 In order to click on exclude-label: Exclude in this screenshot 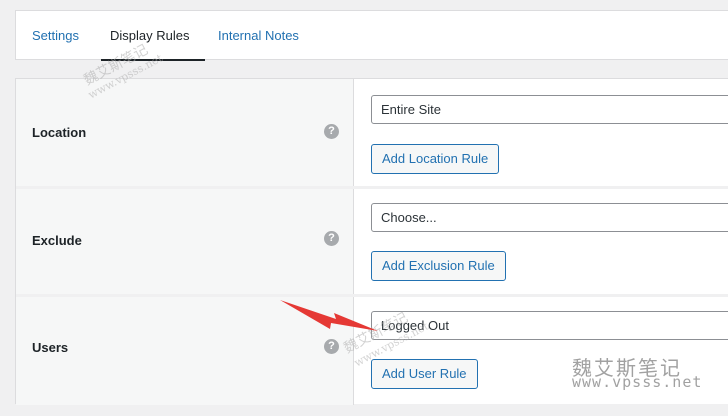, I will do `click(57, 240)`.